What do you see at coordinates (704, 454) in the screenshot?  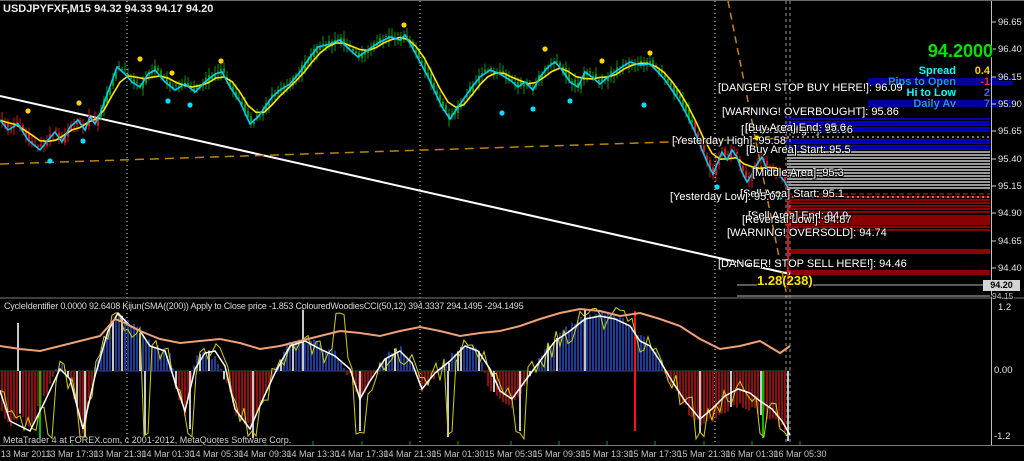 I see `time-axis-label: 15 Mar 21:30` at bounding box center [704, 454].